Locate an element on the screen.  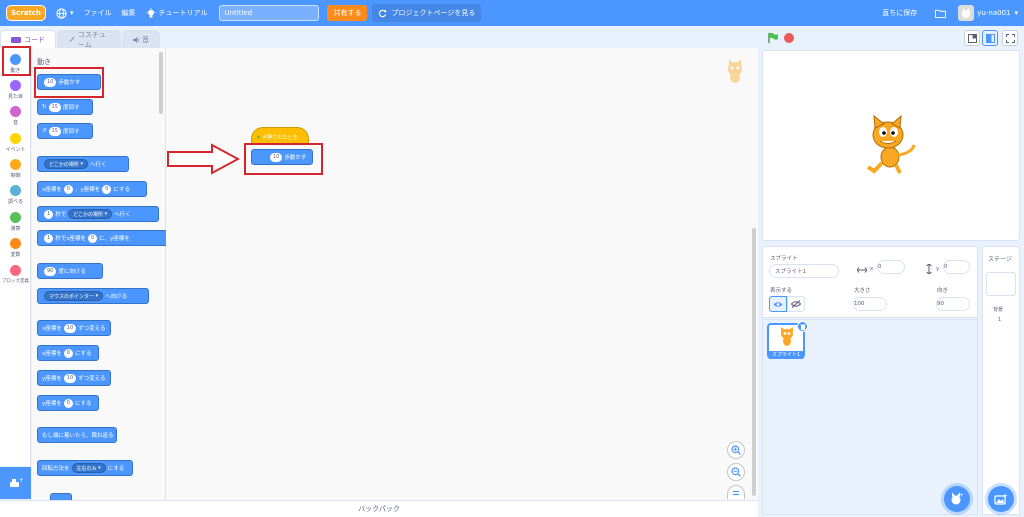
zoom-in-button is located at coordinates (736, 450).